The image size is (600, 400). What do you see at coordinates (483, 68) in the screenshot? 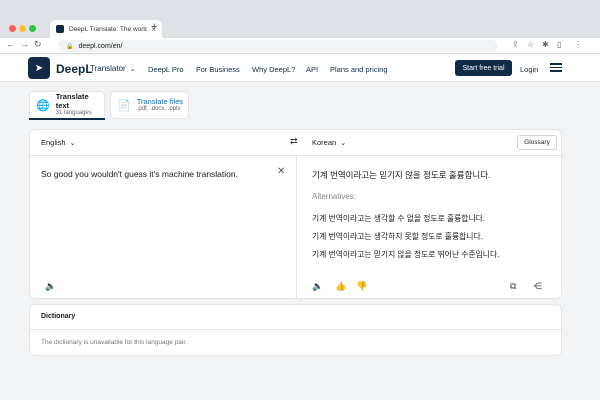
I see `start-free-trial-button: Start free trial` at bounding box center [483, 68].